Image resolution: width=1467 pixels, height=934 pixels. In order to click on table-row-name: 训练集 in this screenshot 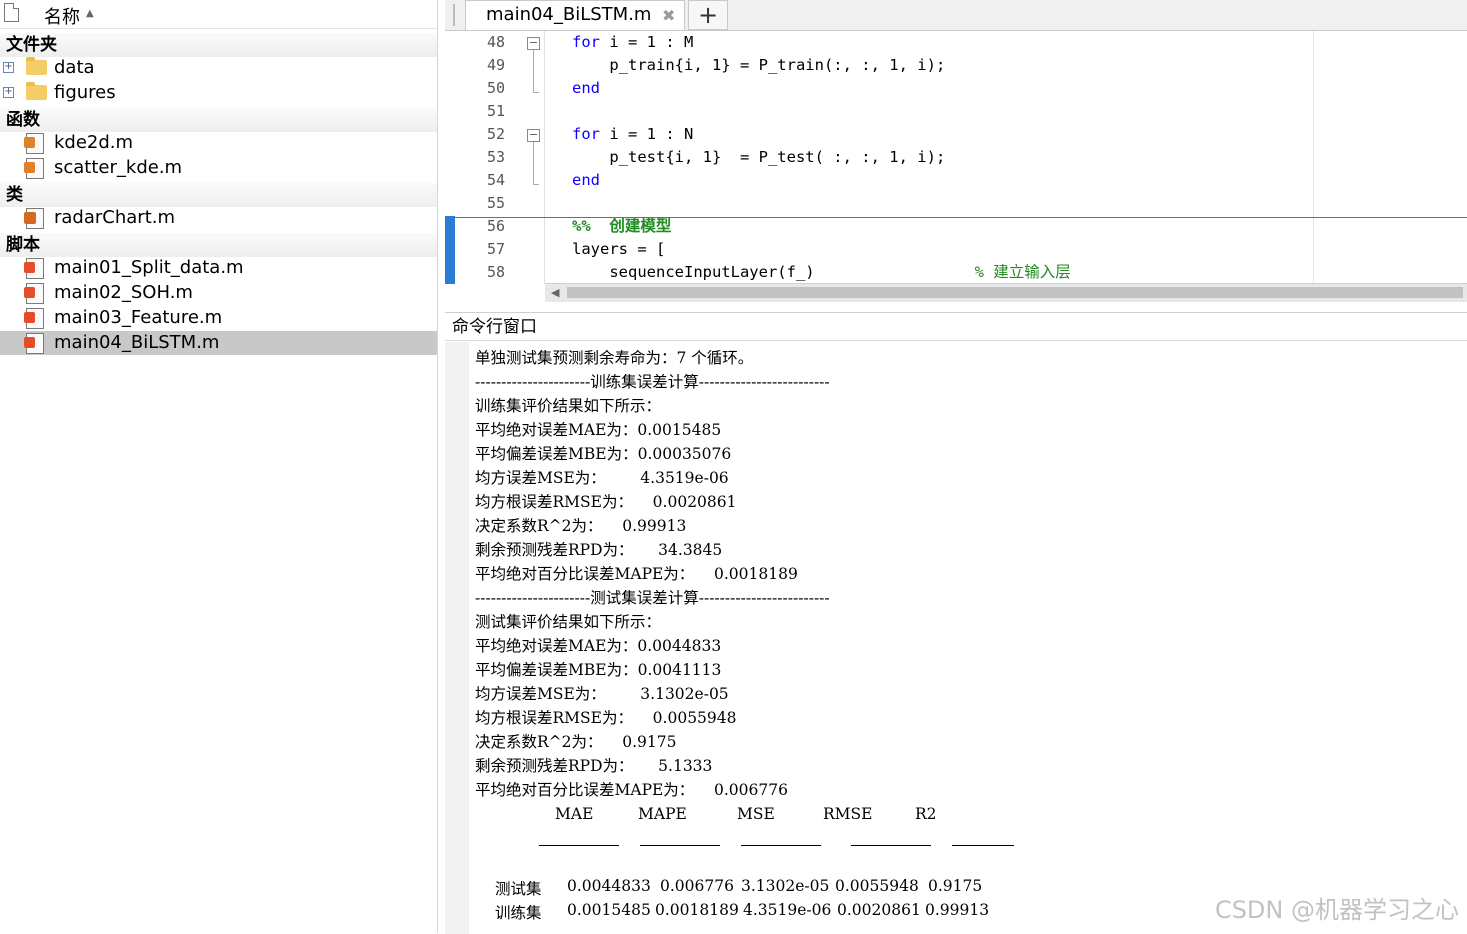, I will do `click(518, 913)`.